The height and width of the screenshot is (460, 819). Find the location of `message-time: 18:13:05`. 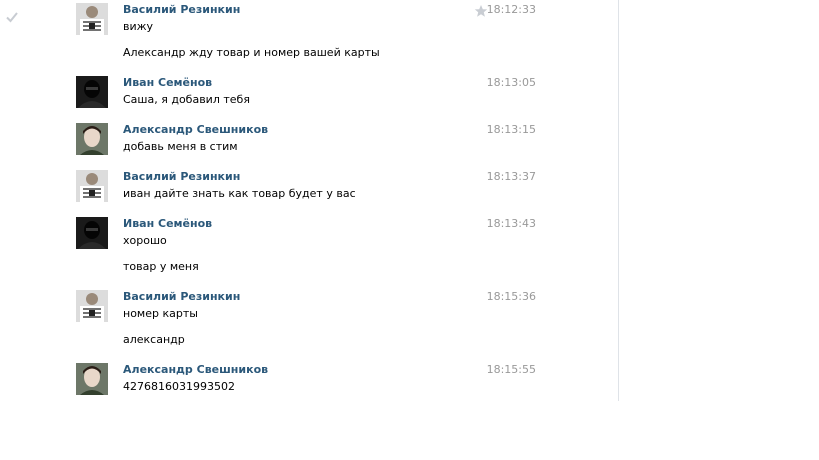

message-time: 18:13:05 is located at coordinates (511, 83).